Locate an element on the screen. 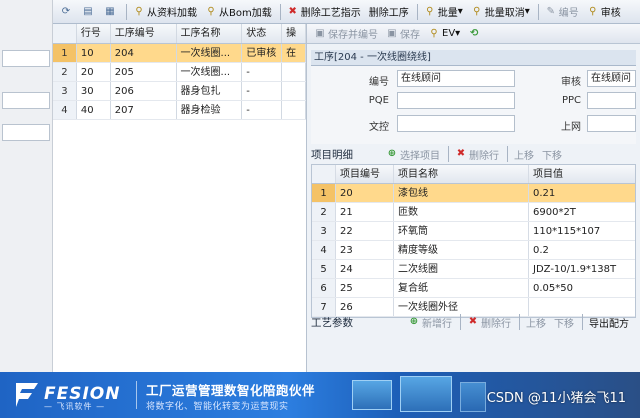 The height and width of the screenshot is (418, 640). csdn-watermark: CSDN @11小猪会飞11 is located at coordinates (556, 398).